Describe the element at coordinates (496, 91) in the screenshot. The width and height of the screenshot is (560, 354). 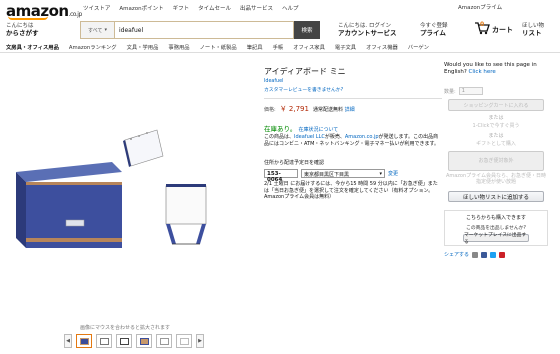
I see `quantity-row: 数量: 1` at that location.